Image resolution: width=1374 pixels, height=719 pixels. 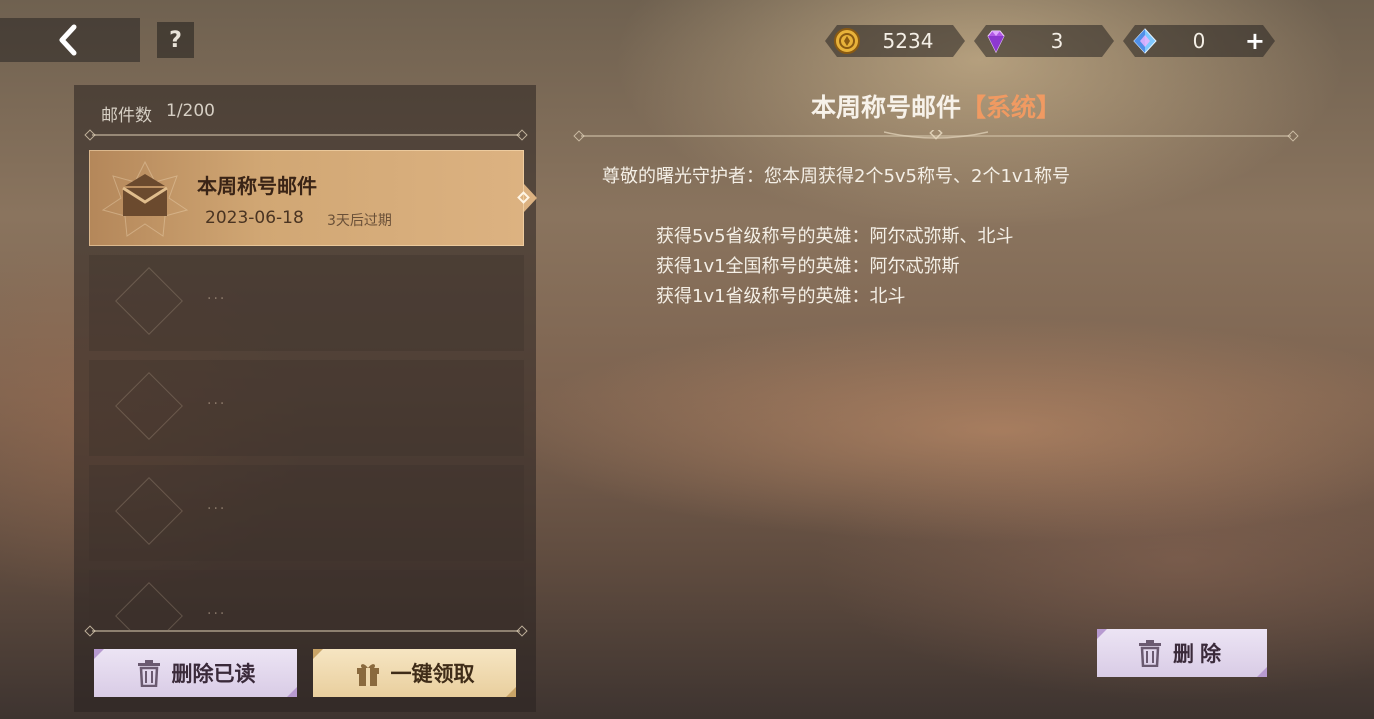 I want to click on delete-mail-button: 删除, so click(x=1182, y=653).